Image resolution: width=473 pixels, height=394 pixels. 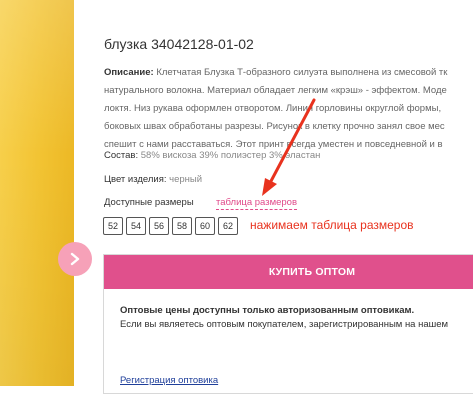 What do you see at coordinates (170, 226) in the screenshot?
I see `size-selector: 52 54 56 58 60 62` at bounding box center [170, 226].